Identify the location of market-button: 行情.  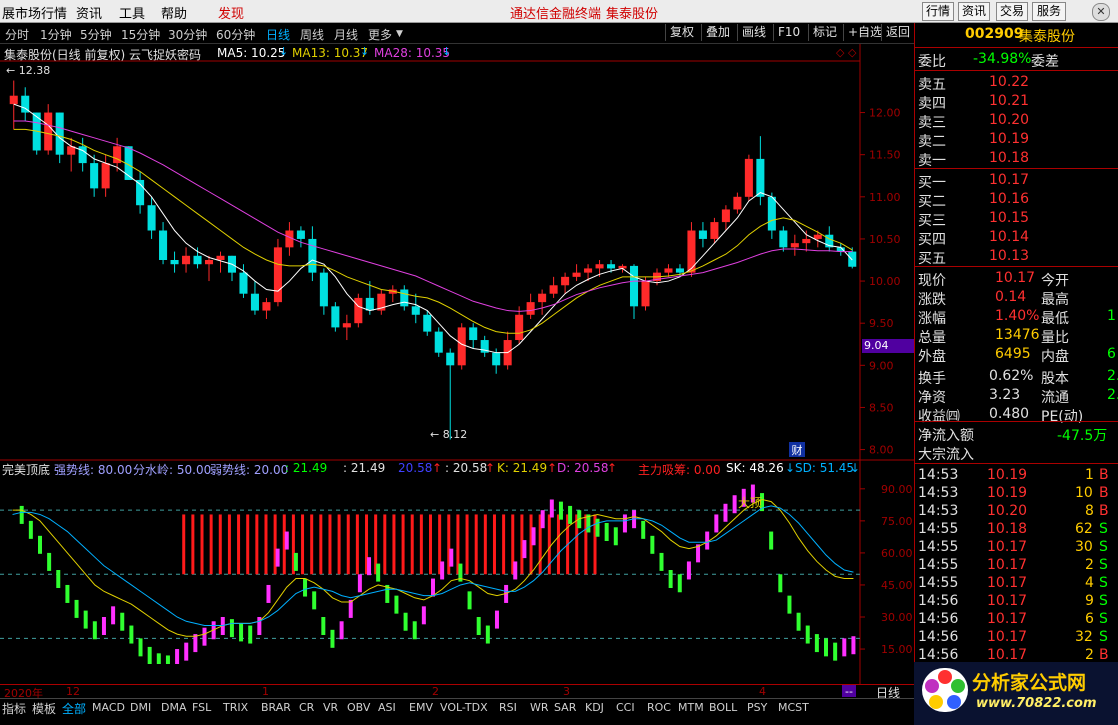
(938, 11).